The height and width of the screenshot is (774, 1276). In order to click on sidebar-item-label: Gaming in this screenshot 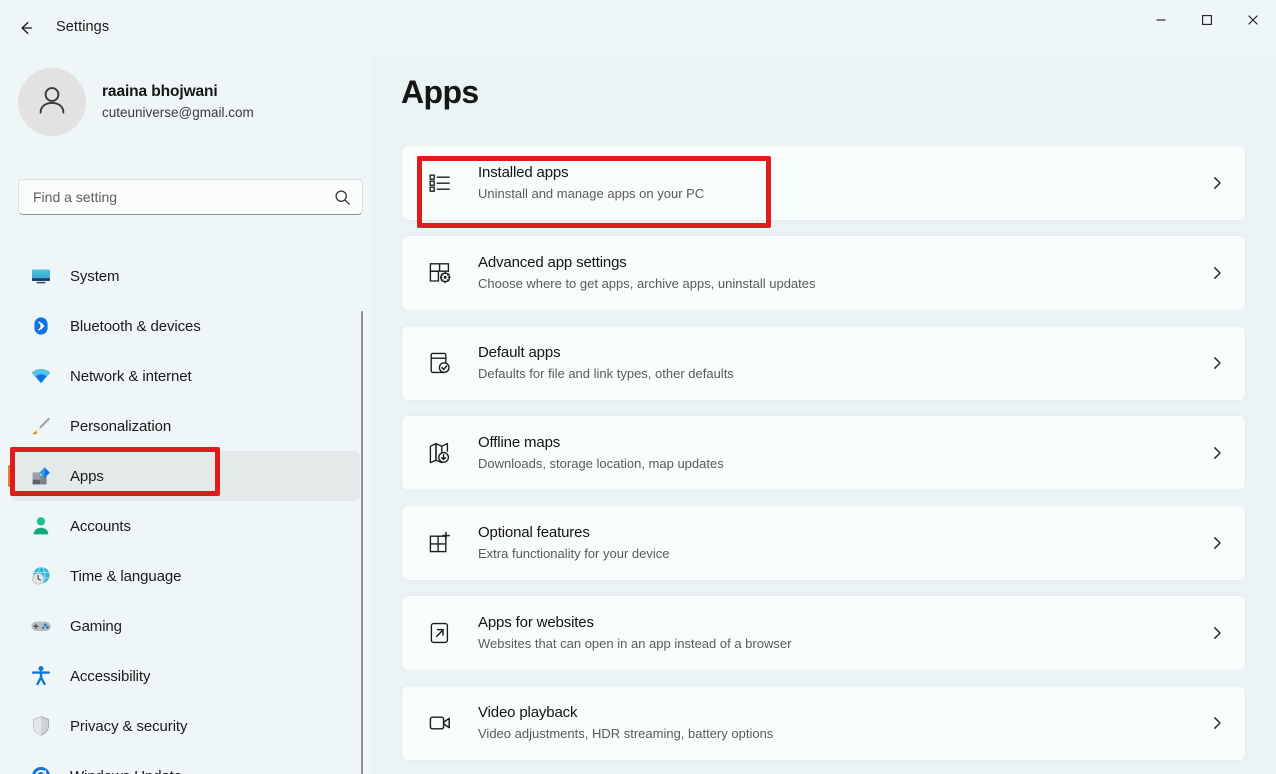, I will do `click(96, 626)`.